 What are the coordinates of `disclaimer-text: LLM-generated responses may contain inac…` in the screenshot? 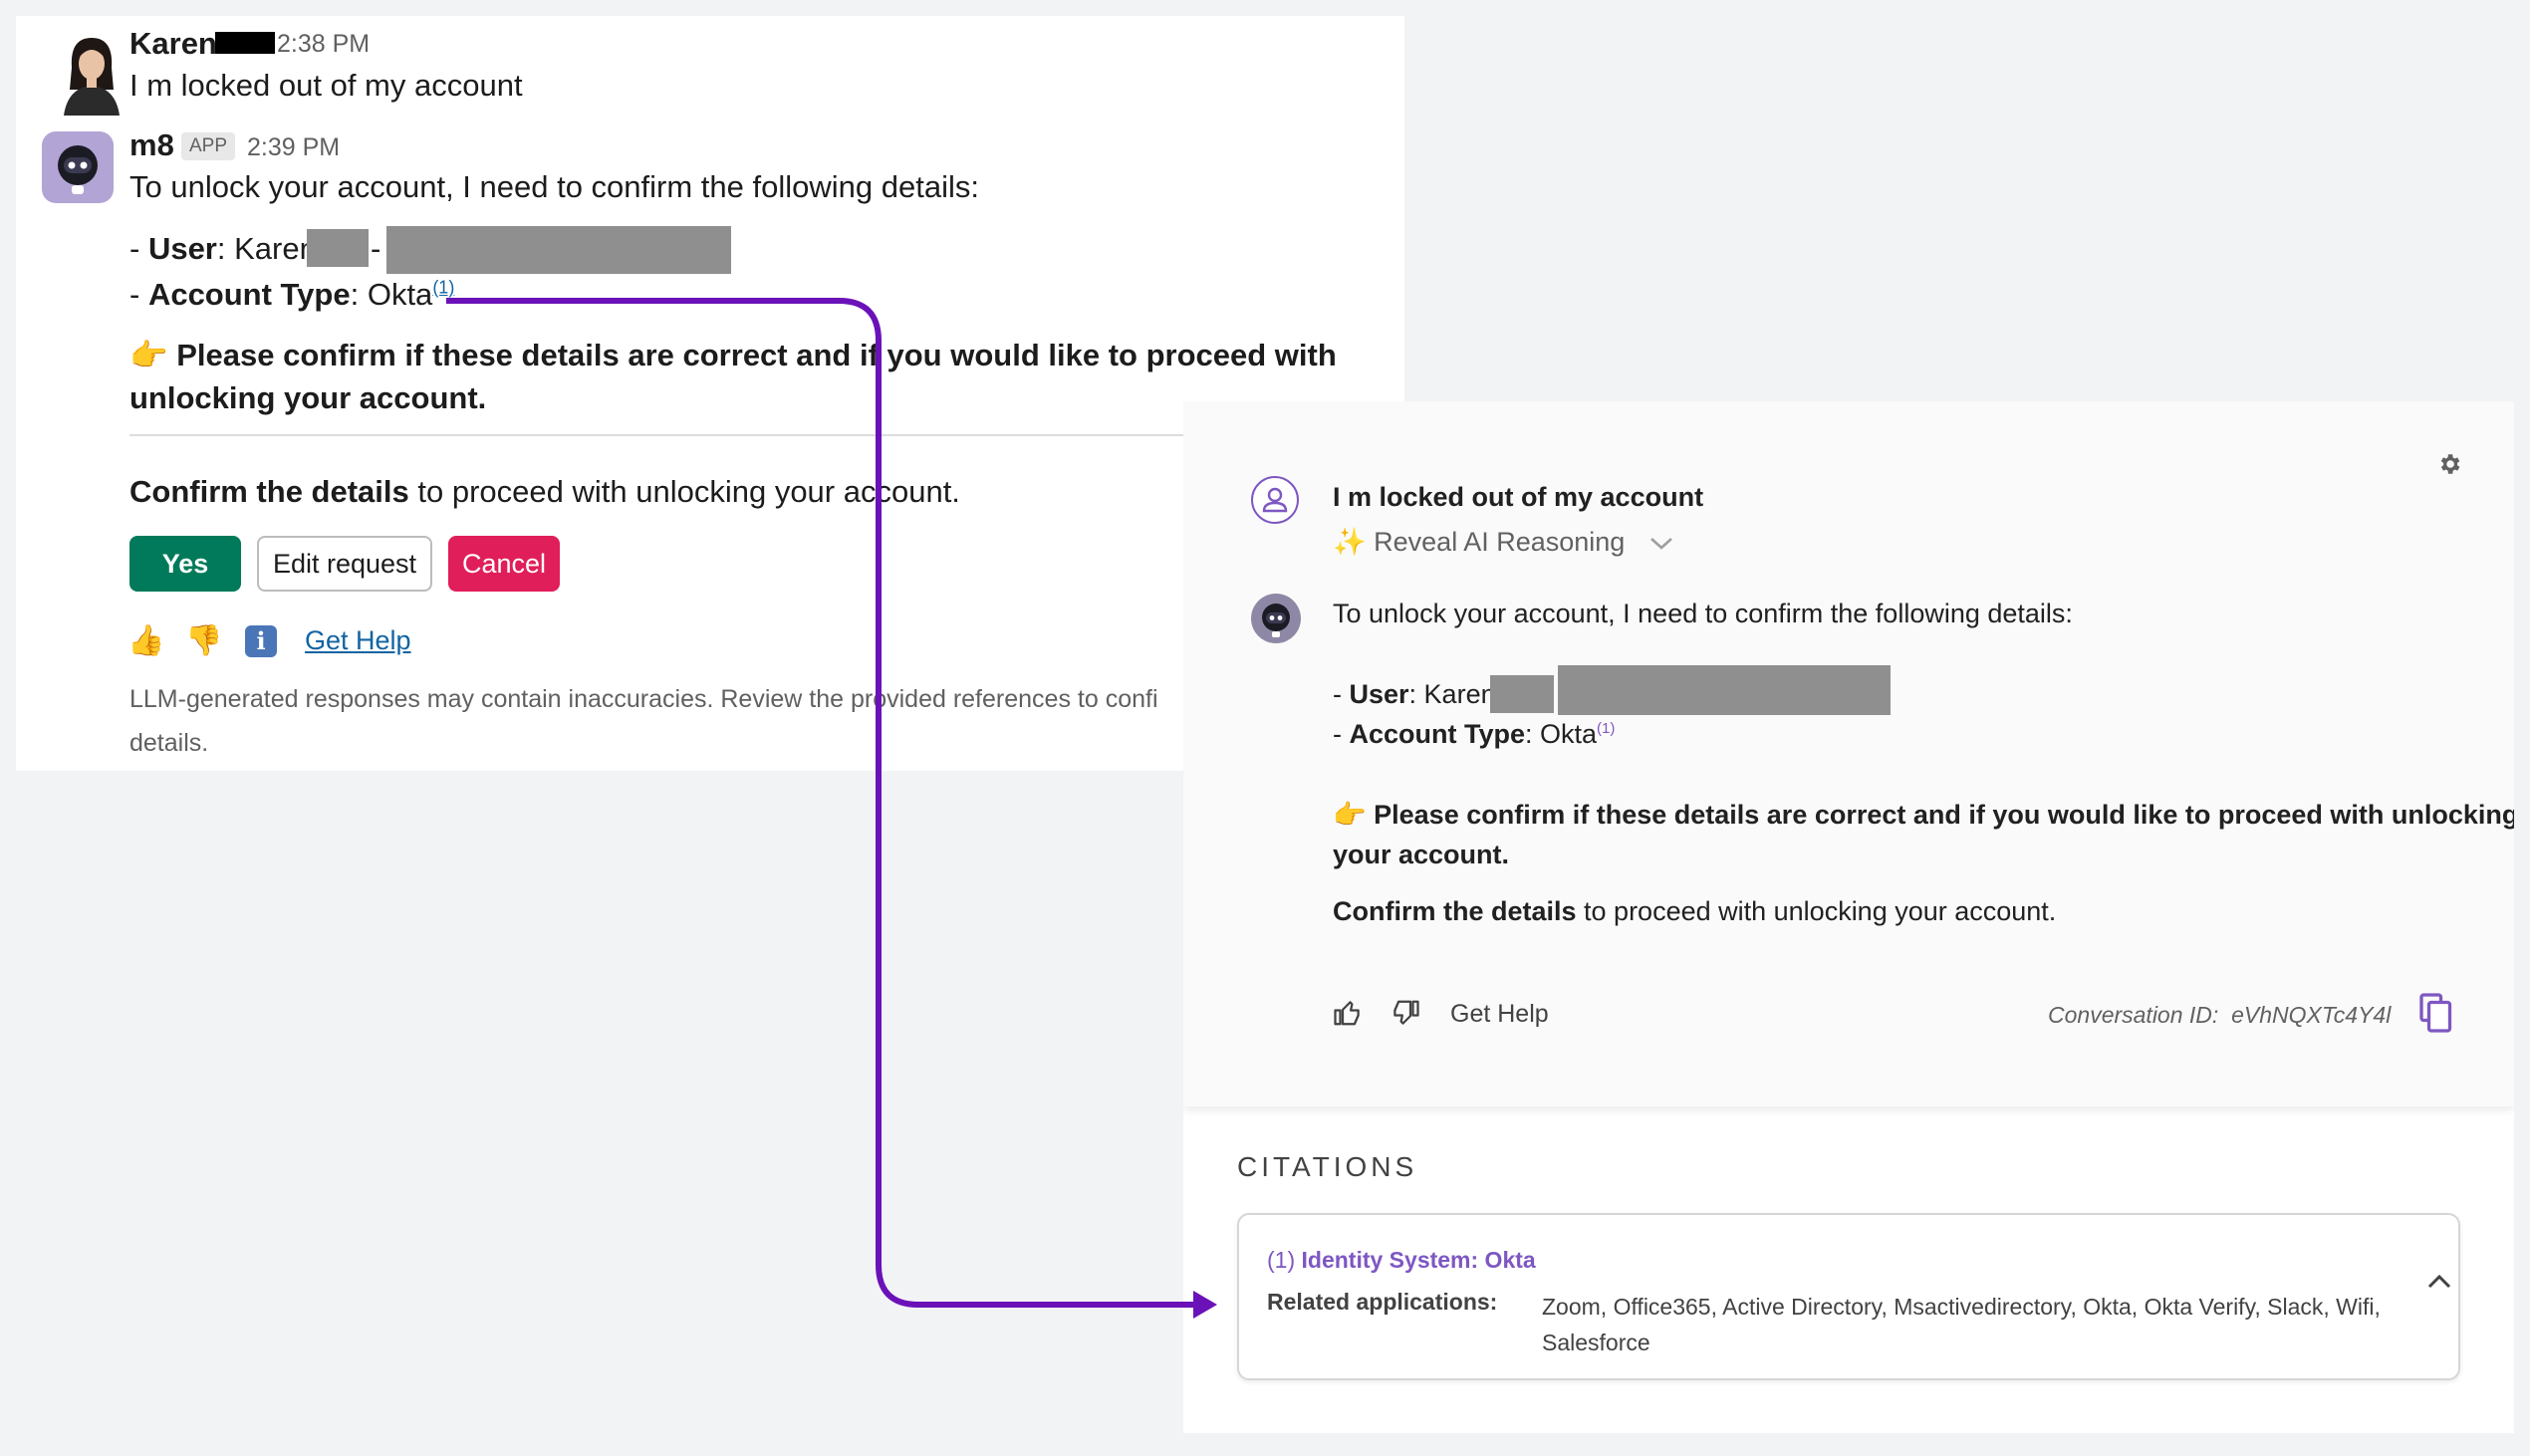 It's located at (643, 699).